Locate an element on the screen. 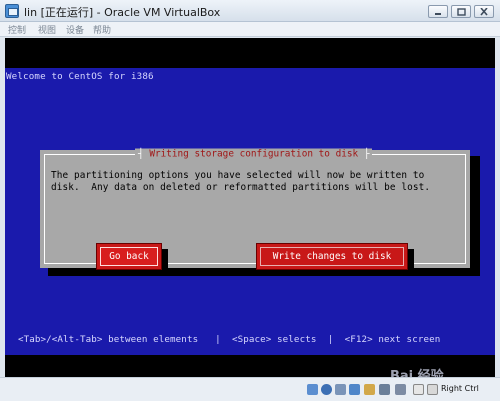  dialog-title-text: Writing storage configuration to disk is located at coordinates (254, 154).